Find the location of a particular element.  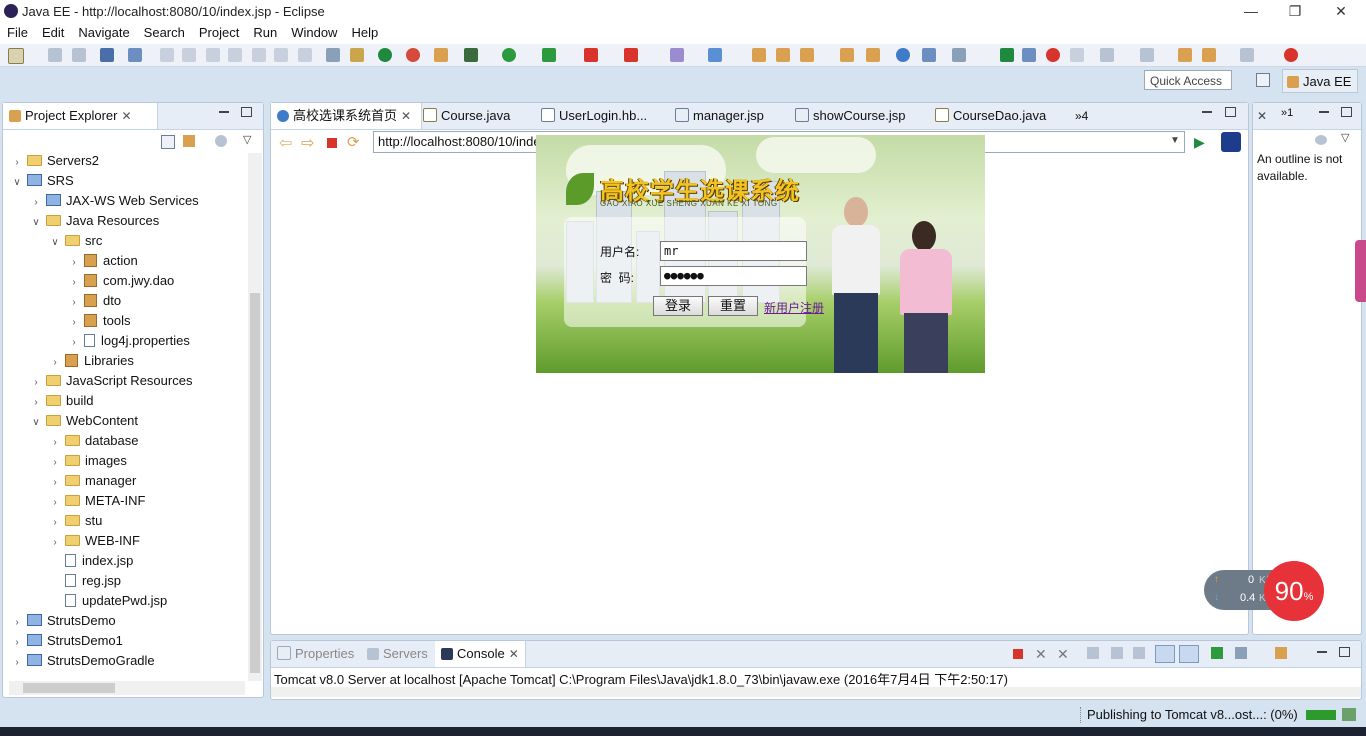

reset-button: 重置 is located at coordinates (733, 306).